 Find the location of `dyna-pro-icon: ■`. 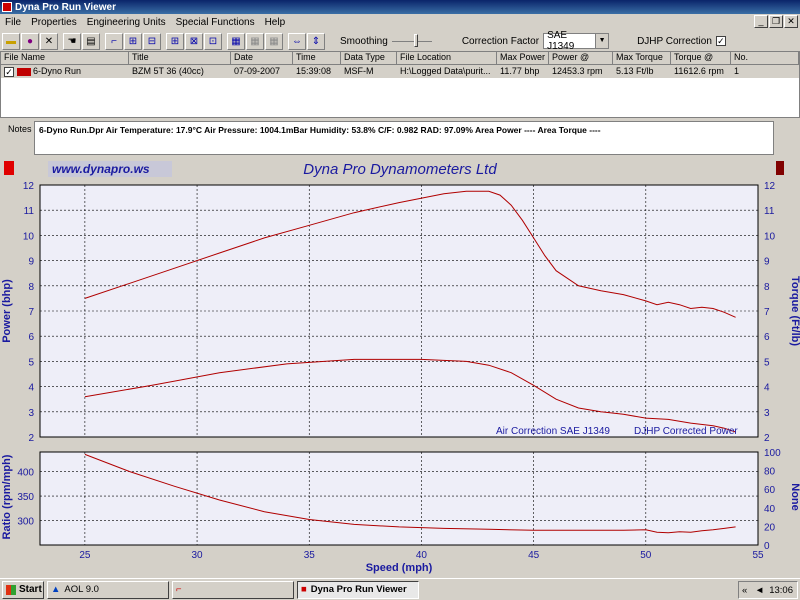

dyna-pro-icon: ■ is located at coordinates (304, 589).